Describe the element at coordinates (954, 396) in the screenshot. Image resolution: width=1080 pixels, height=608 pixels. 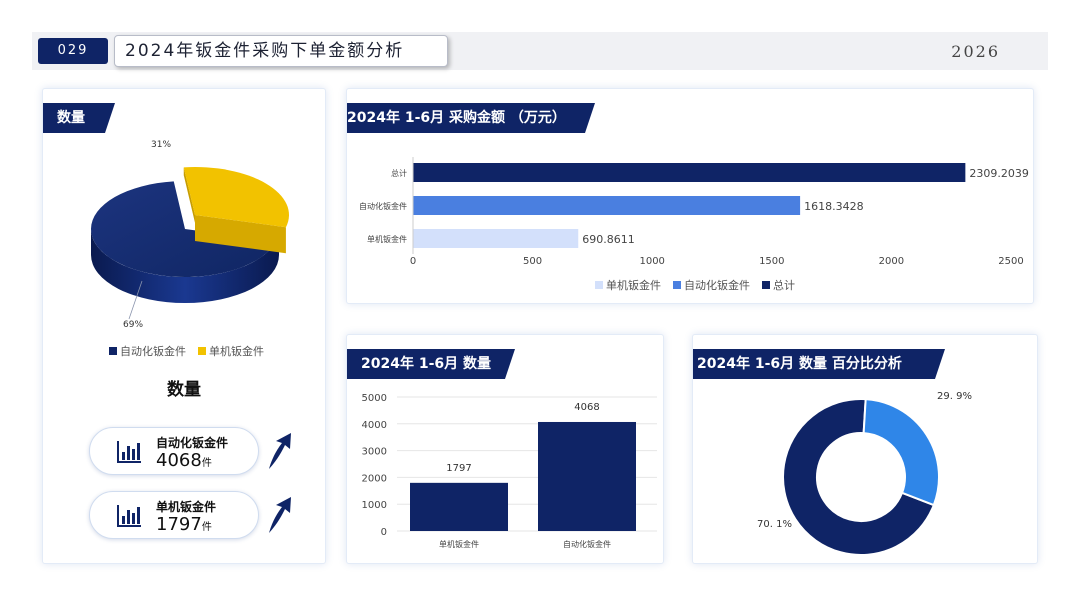
I see `donut-label-single: 29. 9%` at that location.